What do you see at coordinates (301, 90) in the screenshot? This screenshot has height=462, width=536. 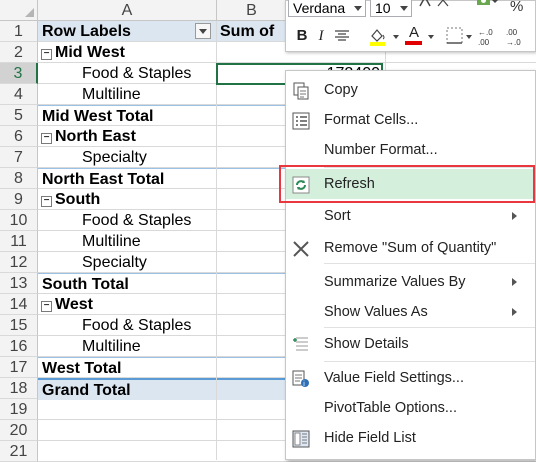 I see `copy-icon` at bounding box center [301, 90].